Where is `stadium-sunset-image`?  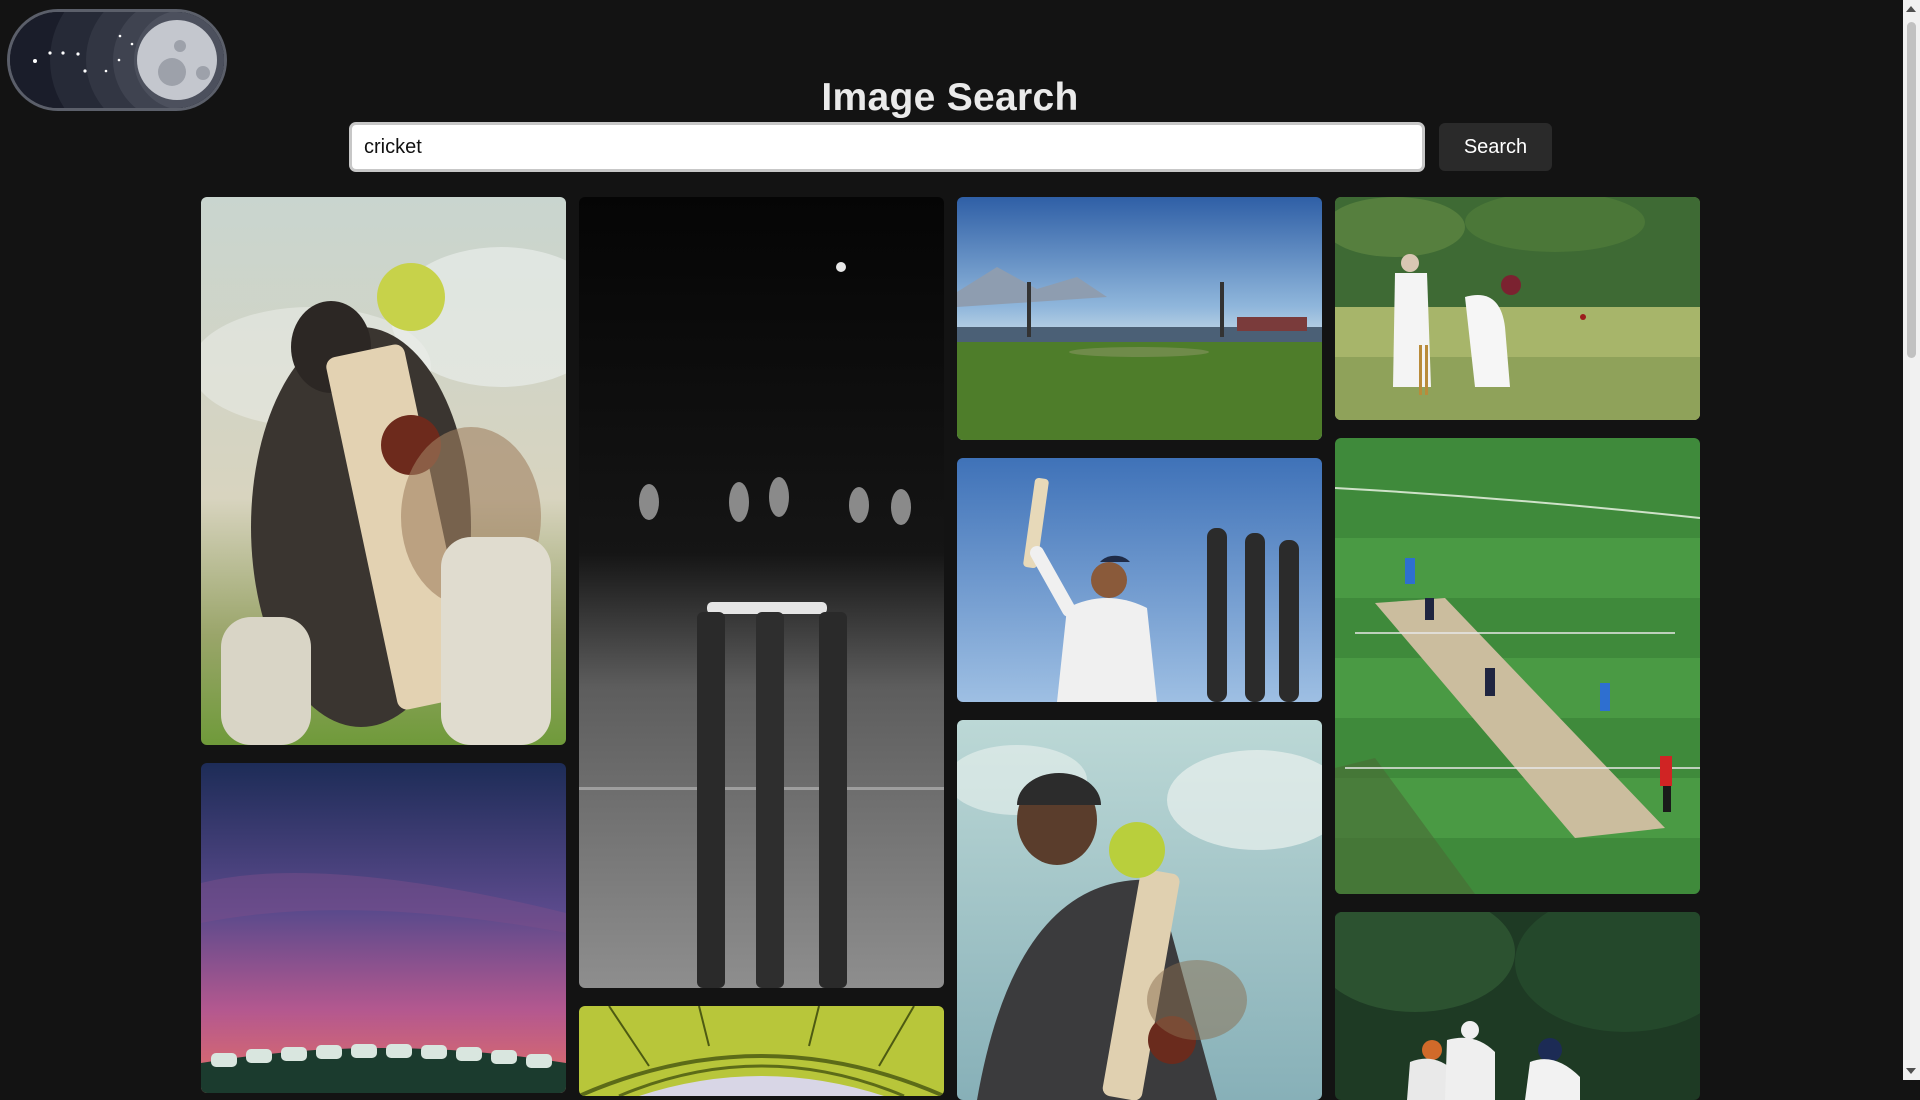
stadium-sunset-image is located at coordinates (383, 928).